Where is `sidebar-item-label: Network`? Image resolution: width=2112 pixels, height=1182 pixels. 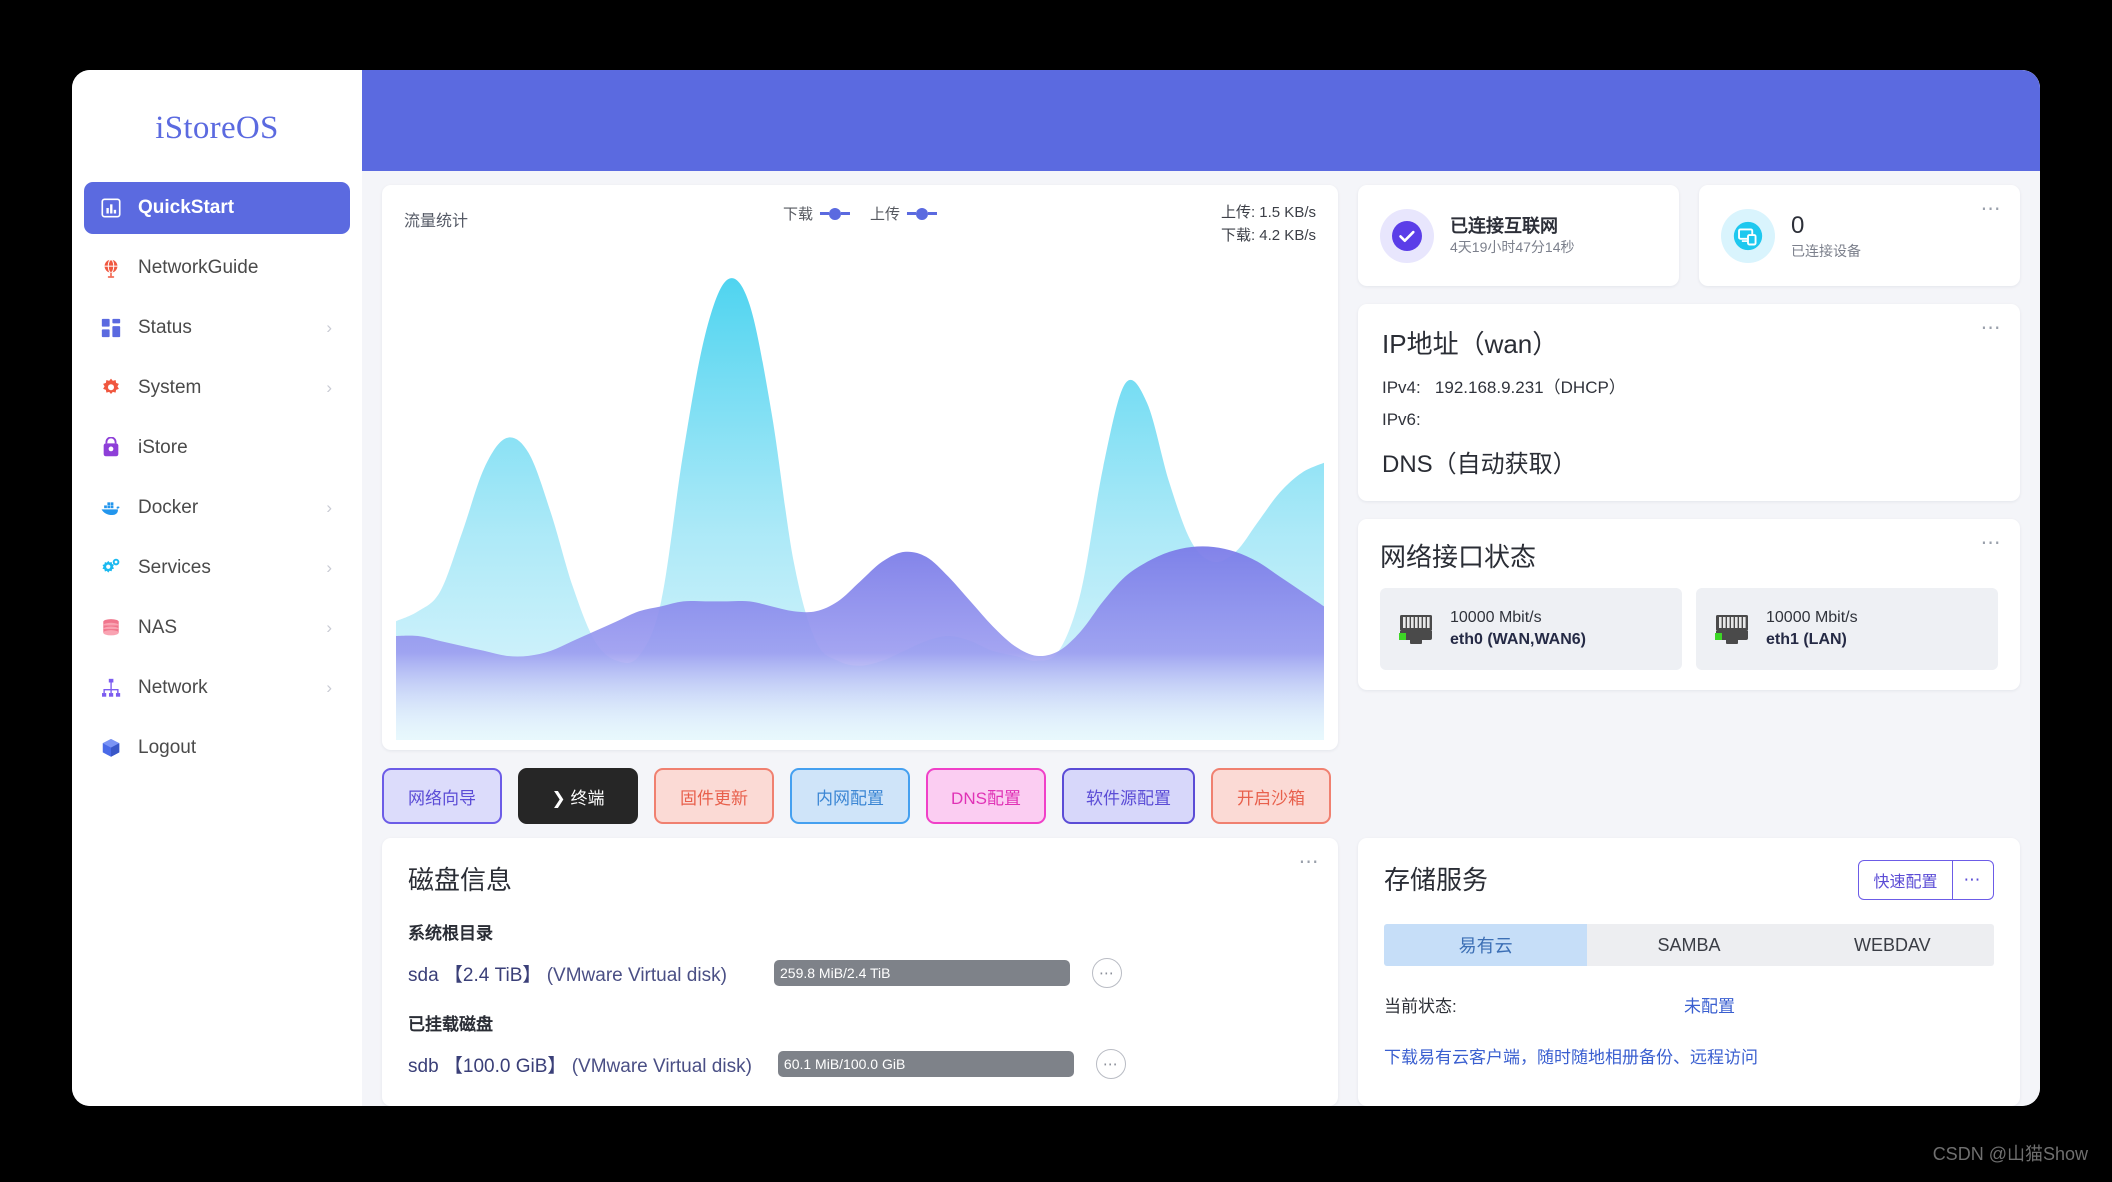
sidebar-item-label: Network is located at coordinates (173, 687).